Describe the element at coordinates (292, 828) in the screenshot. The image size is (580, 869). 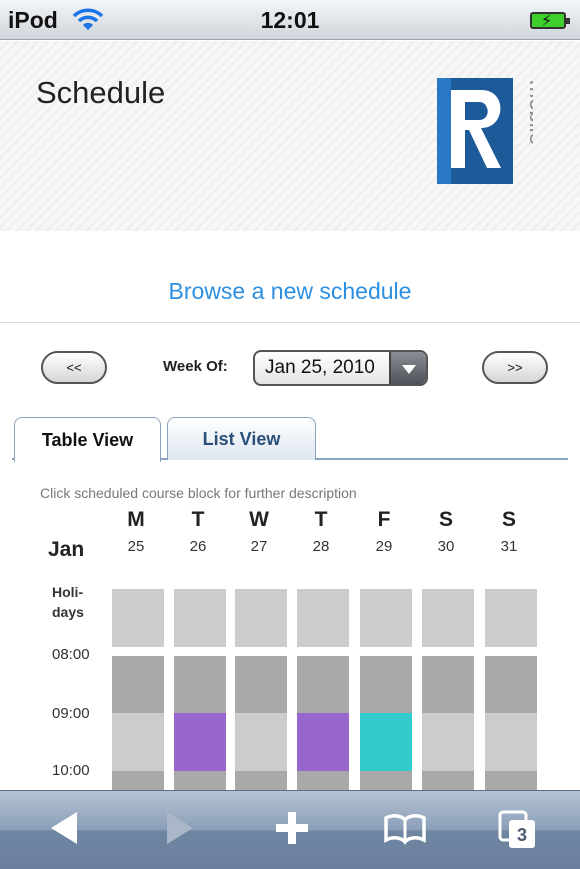
I see `add-icon` at that location.